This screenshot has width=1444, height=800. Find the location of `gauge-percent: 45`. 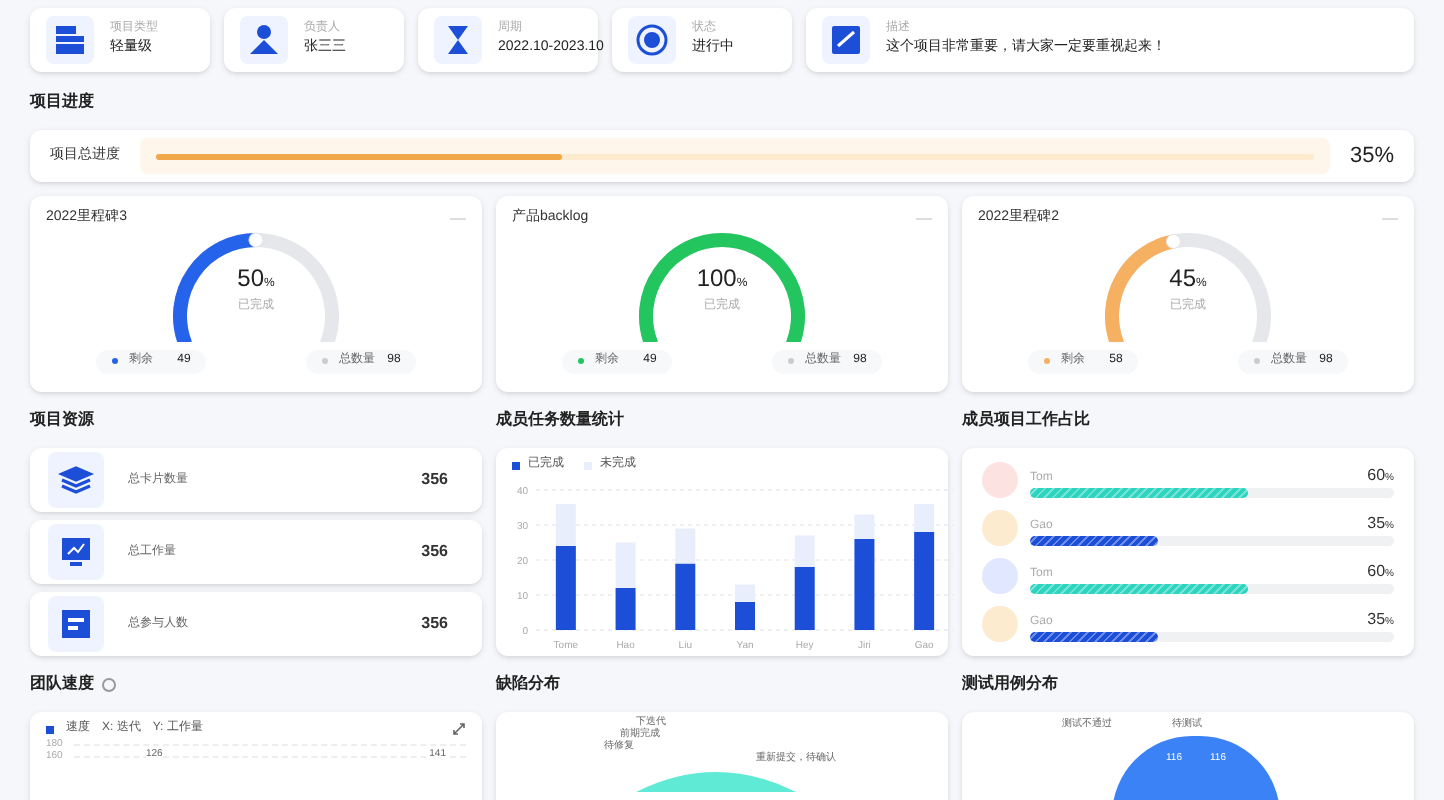

gauge-percent: 45 is located at coordinates (1182, 277).